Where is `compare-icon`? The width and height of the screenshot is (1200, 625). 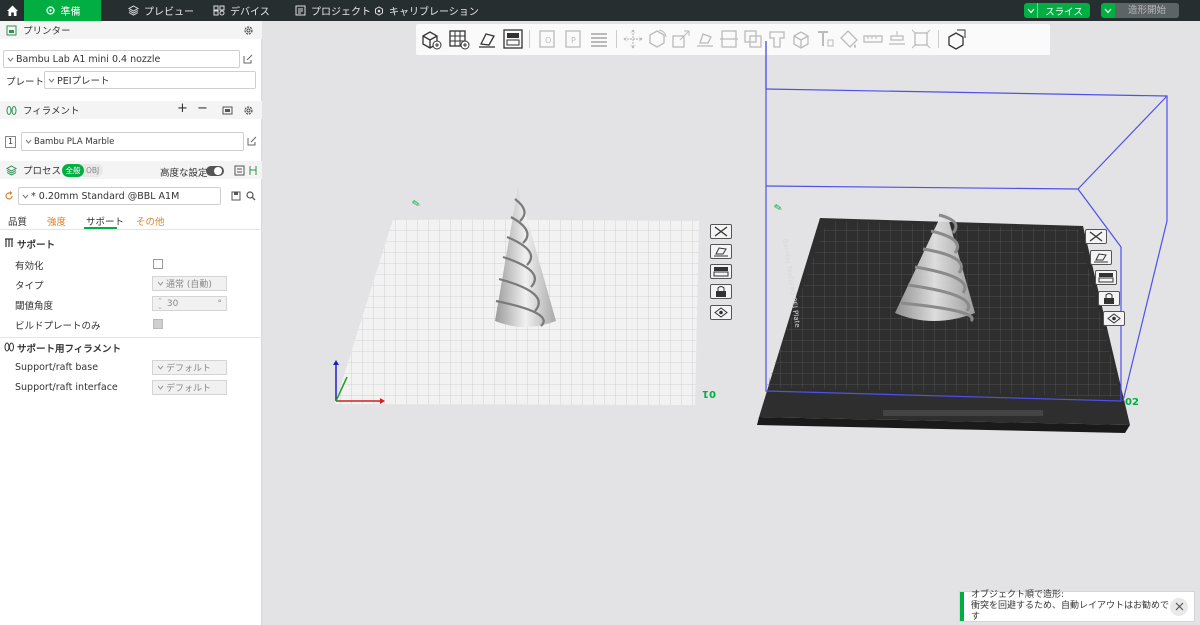 compare-icon is located at coordinates (239, 170).